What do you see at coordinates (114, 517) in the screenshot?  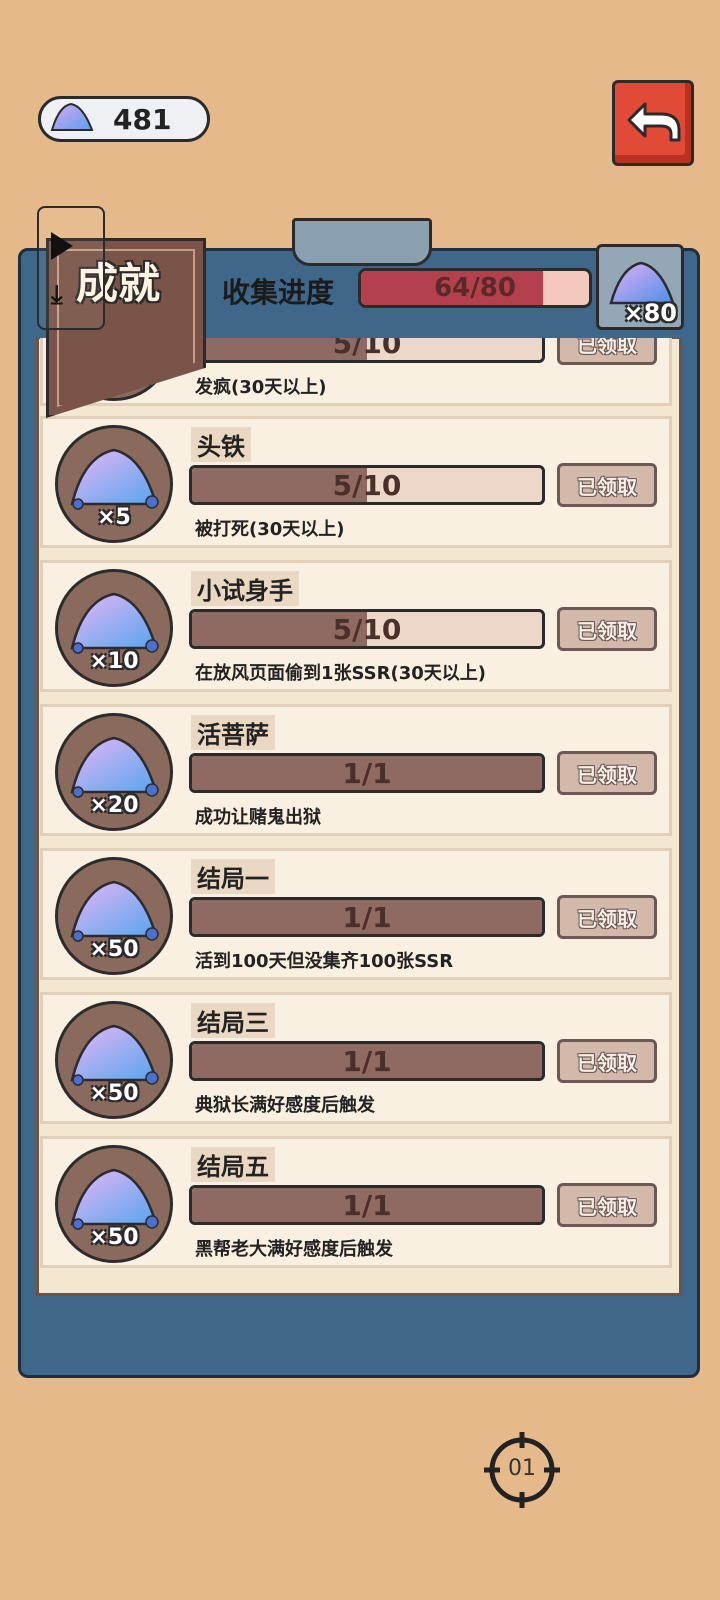 I see `reward-qty: ×5` at bounding box center [114, 517].